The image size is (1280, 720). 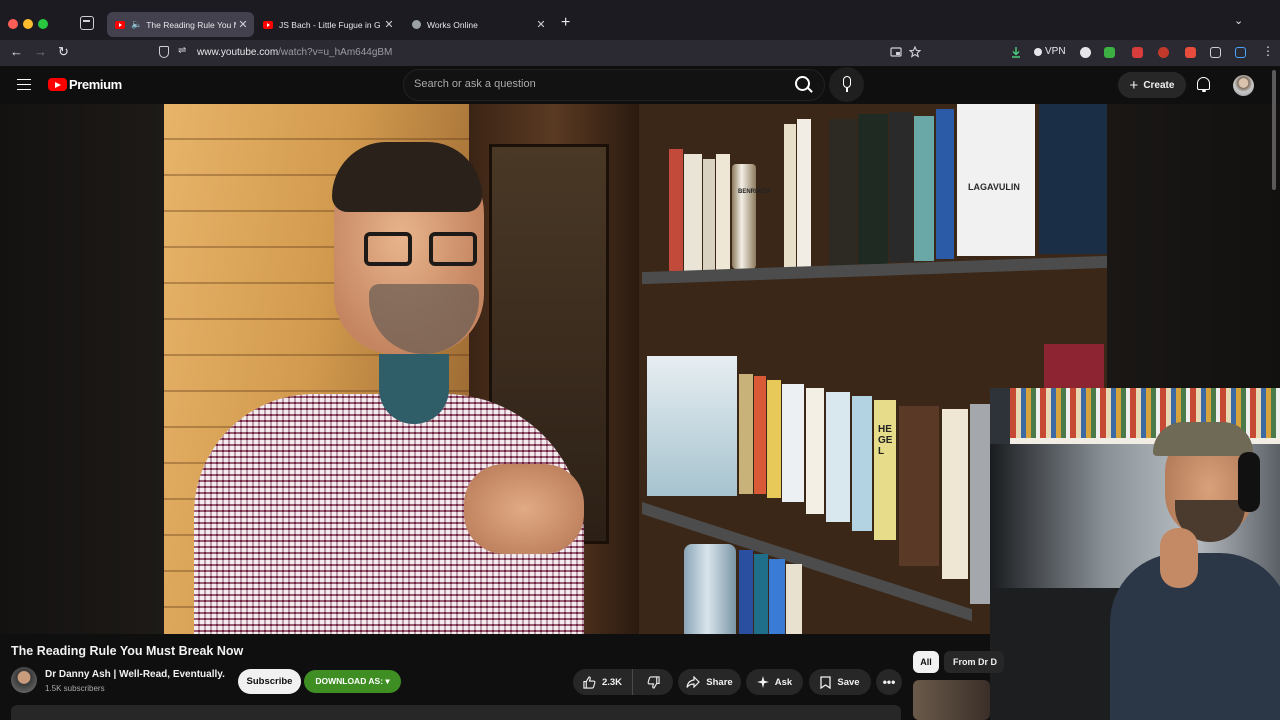 I want to click on tab-reading-rule: 🔈 The Reading Rule You Must ✕, so click(x=180, y=24).